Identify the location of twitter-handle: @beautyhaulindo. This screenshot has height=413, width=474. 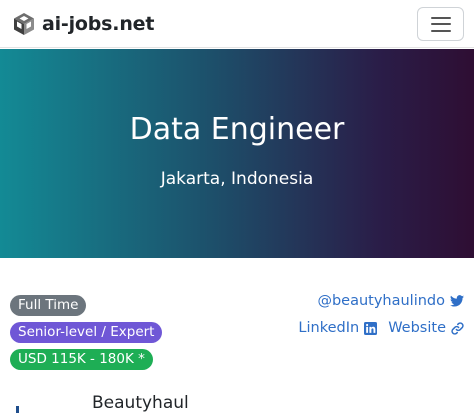
(381, 301).